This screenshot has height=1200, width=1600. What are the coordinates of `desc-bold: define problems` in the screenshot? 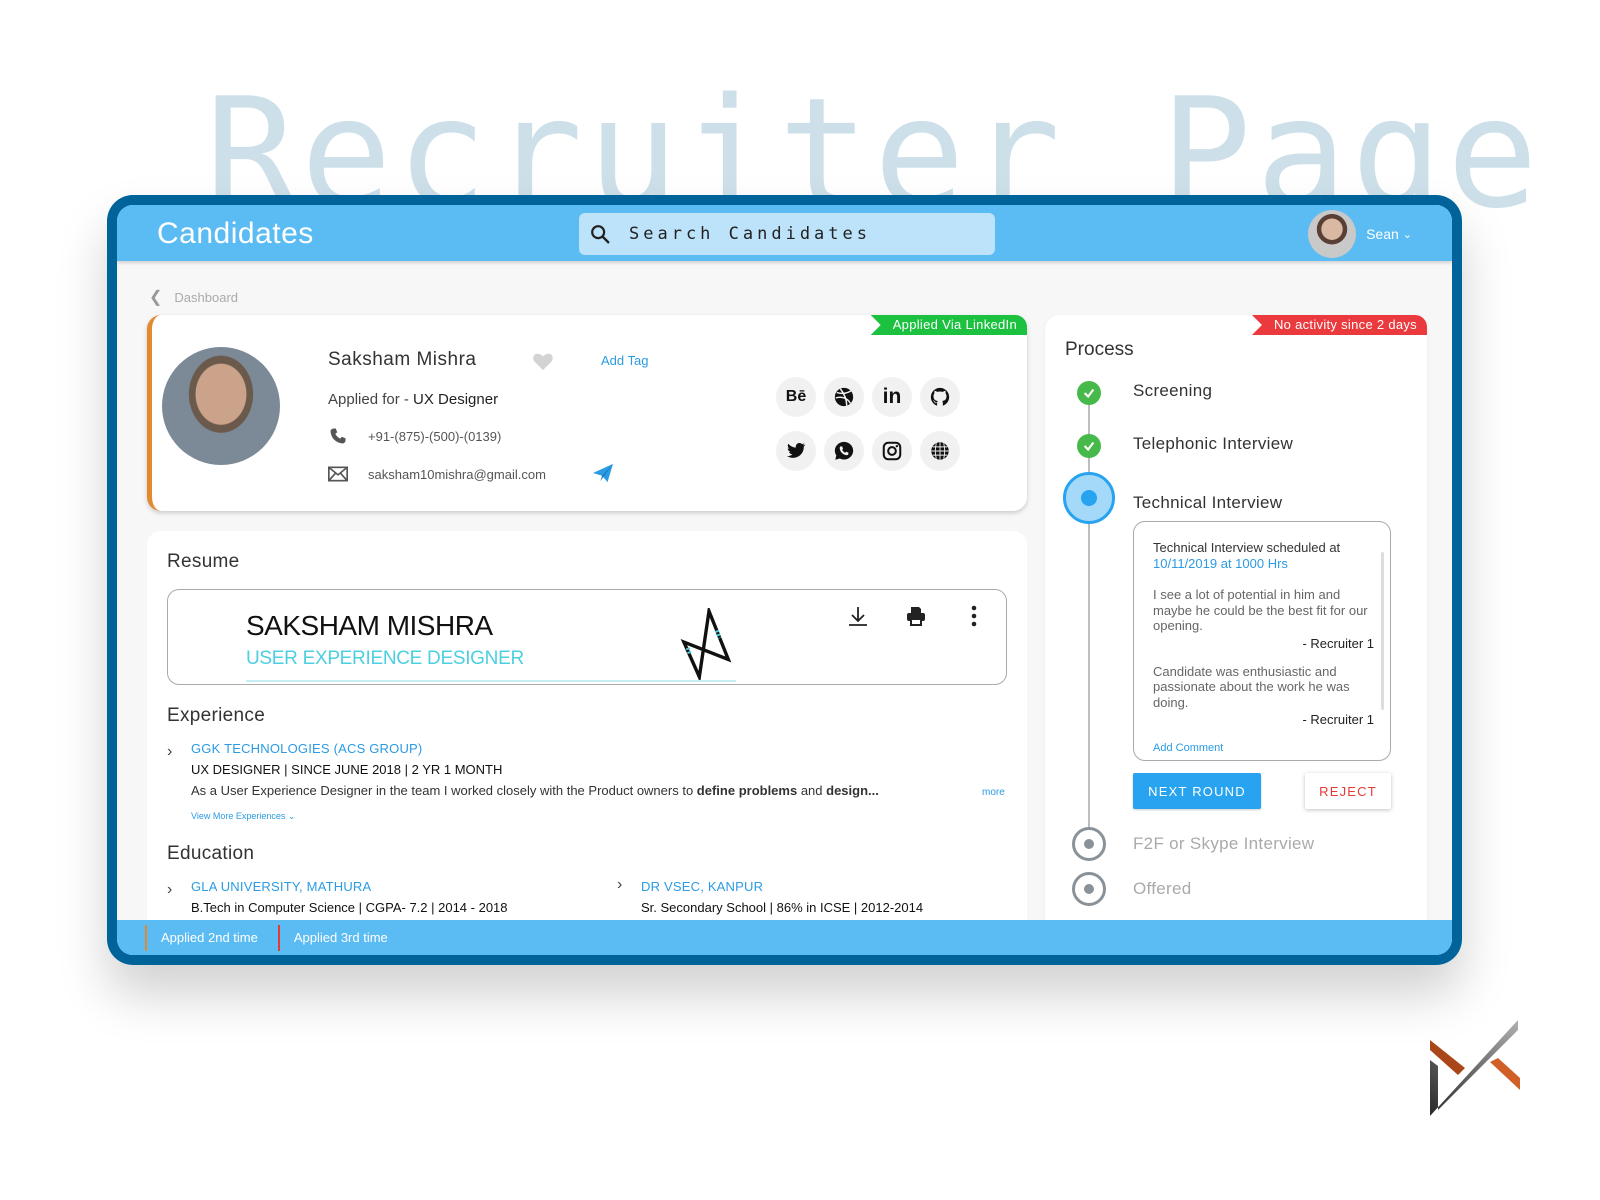 It's located at (747, 790).